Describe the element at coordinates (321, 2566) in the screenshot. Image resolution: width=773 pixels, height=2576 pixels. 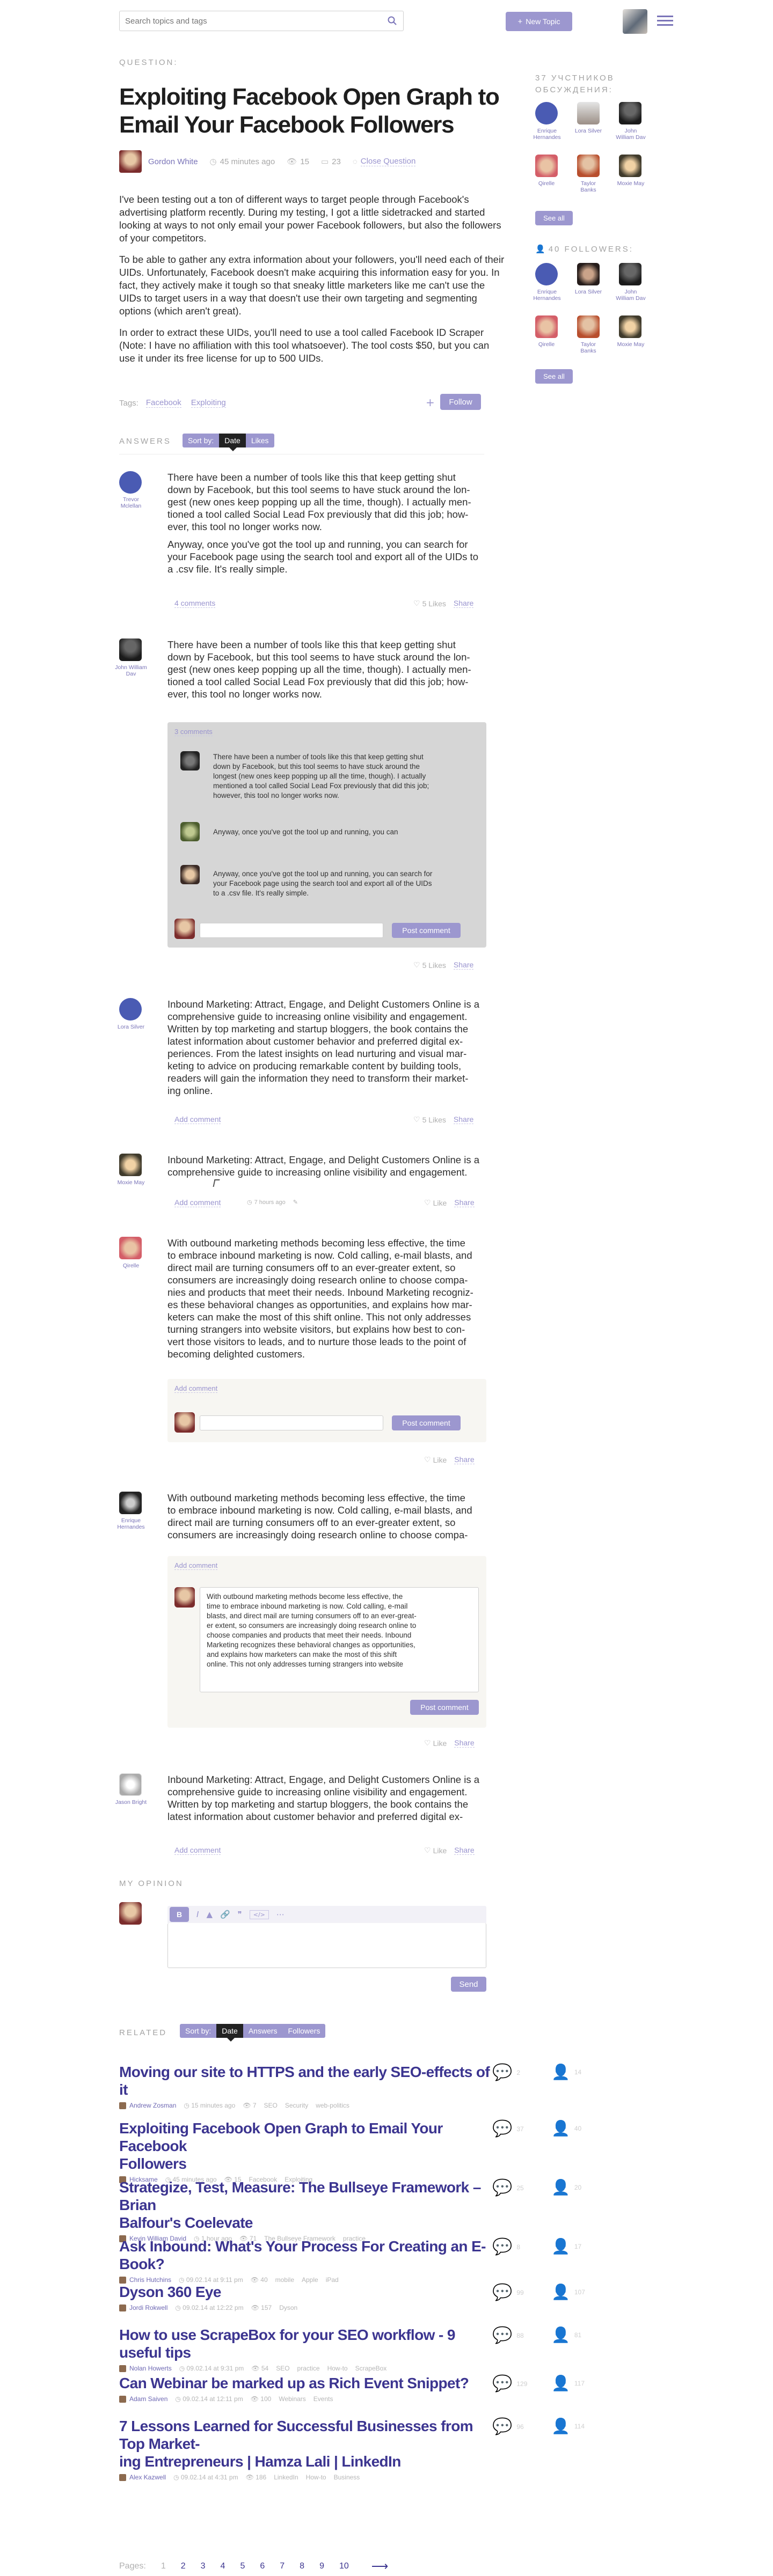
I see `page-link: 9` at that location.